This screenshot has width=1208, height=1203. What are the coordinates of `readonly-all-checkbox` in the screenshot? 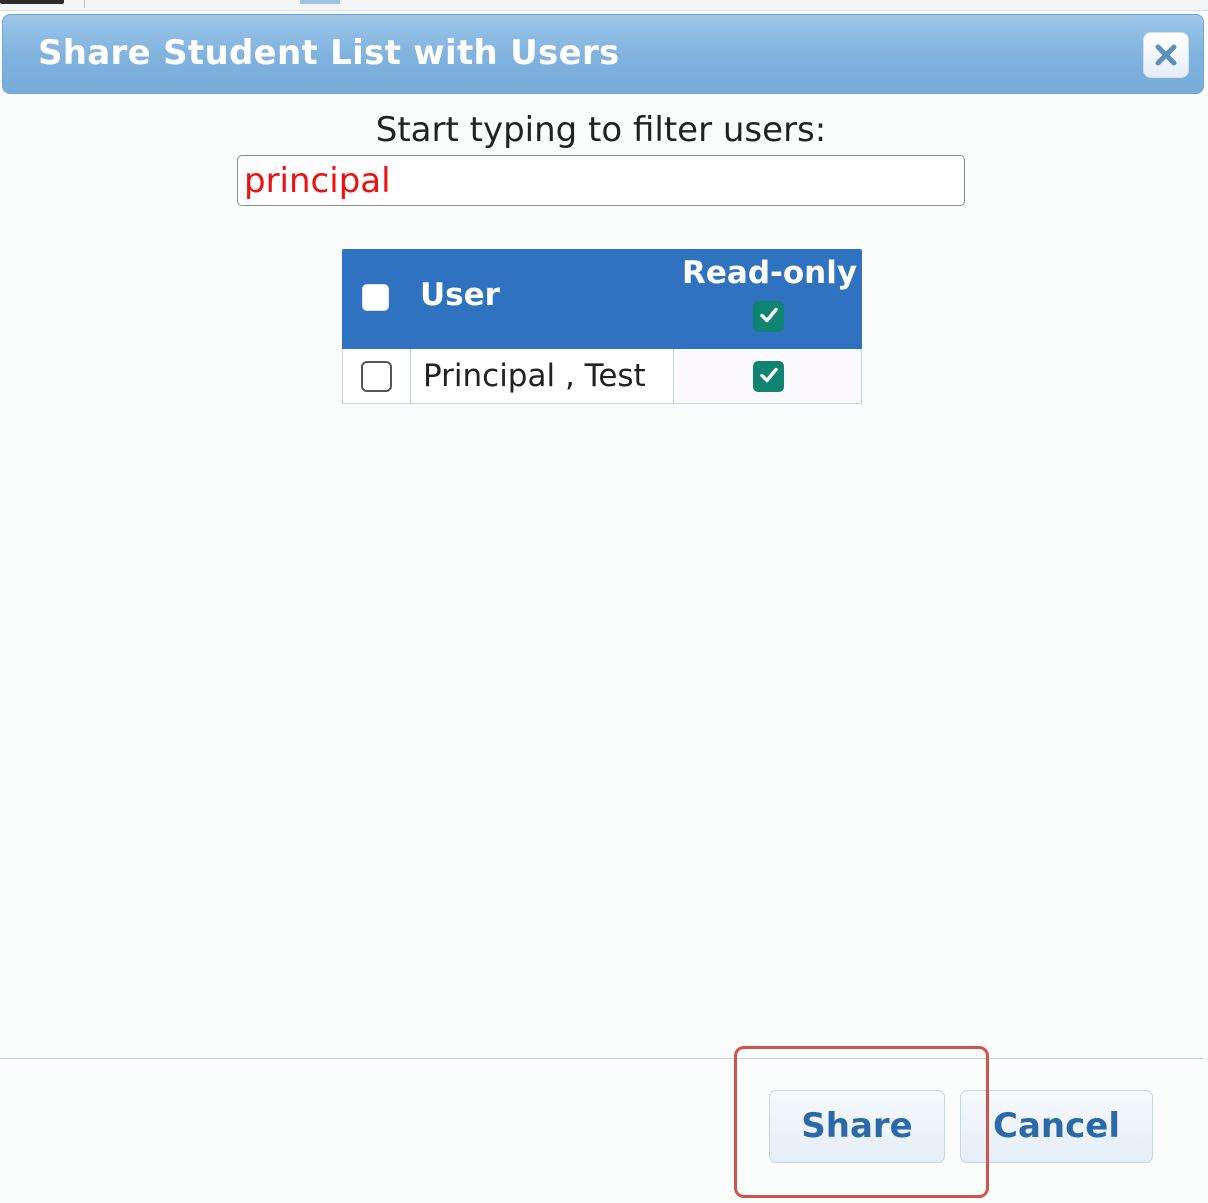 It's located at (768, 316).